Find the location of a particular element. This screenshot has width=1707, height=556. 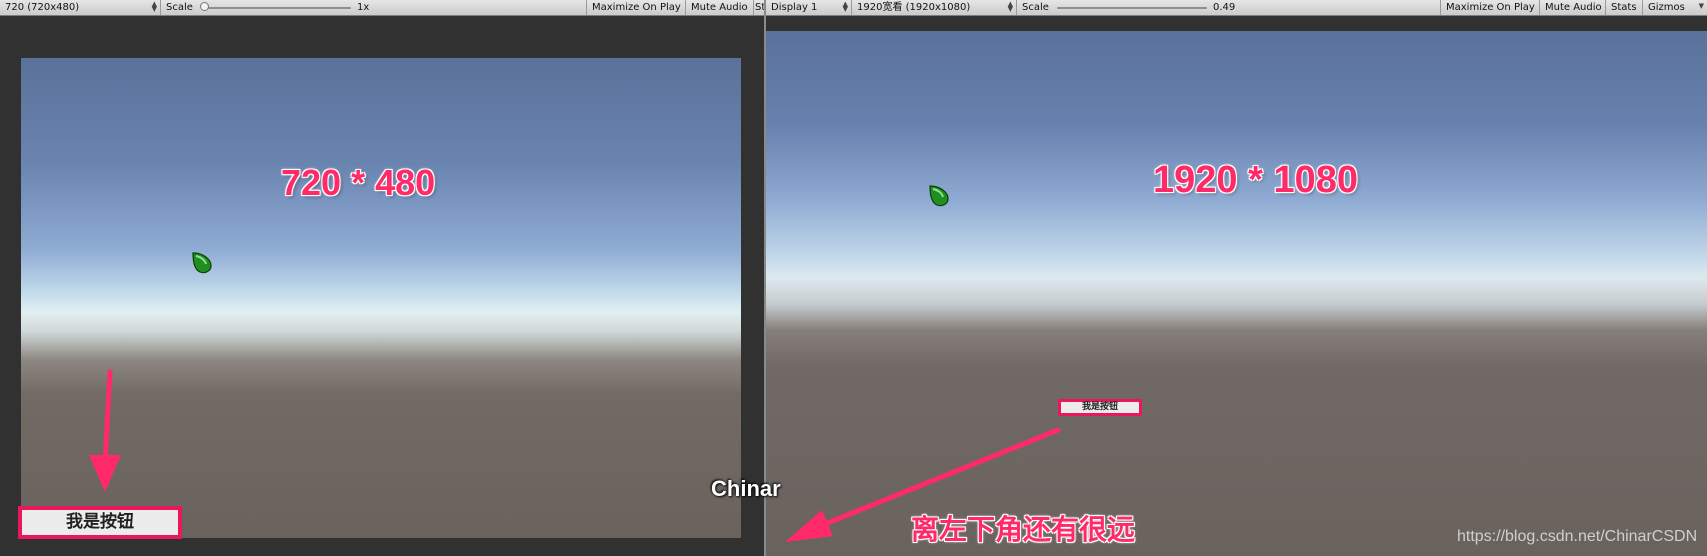

display-dropdown-label: Display 1 is located at coordinates (794, 7).